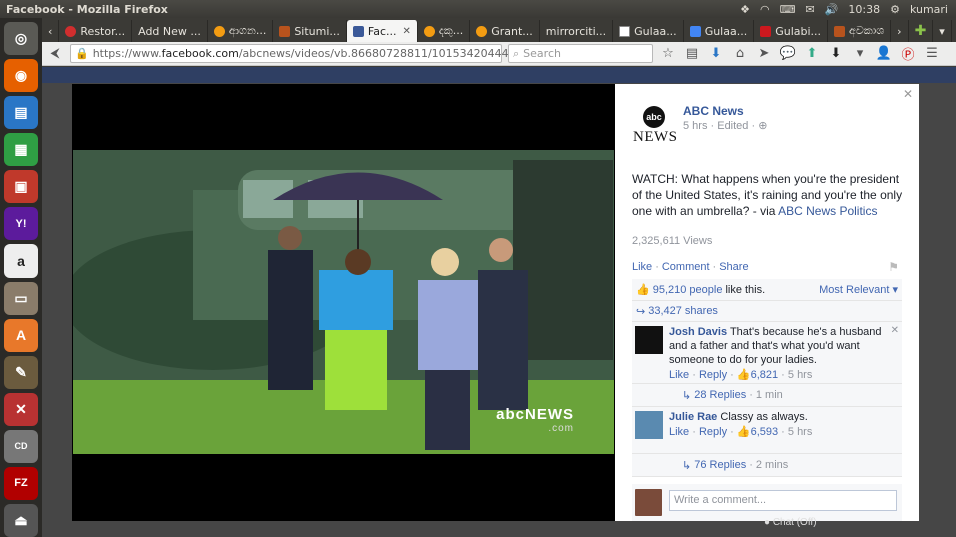 The height and width of the screenshot is (537, 956). What do you see at coordinates (765, 375) in the screenshot?
I see `comment-like-count: 6,821` at bounding box center [765, 375].